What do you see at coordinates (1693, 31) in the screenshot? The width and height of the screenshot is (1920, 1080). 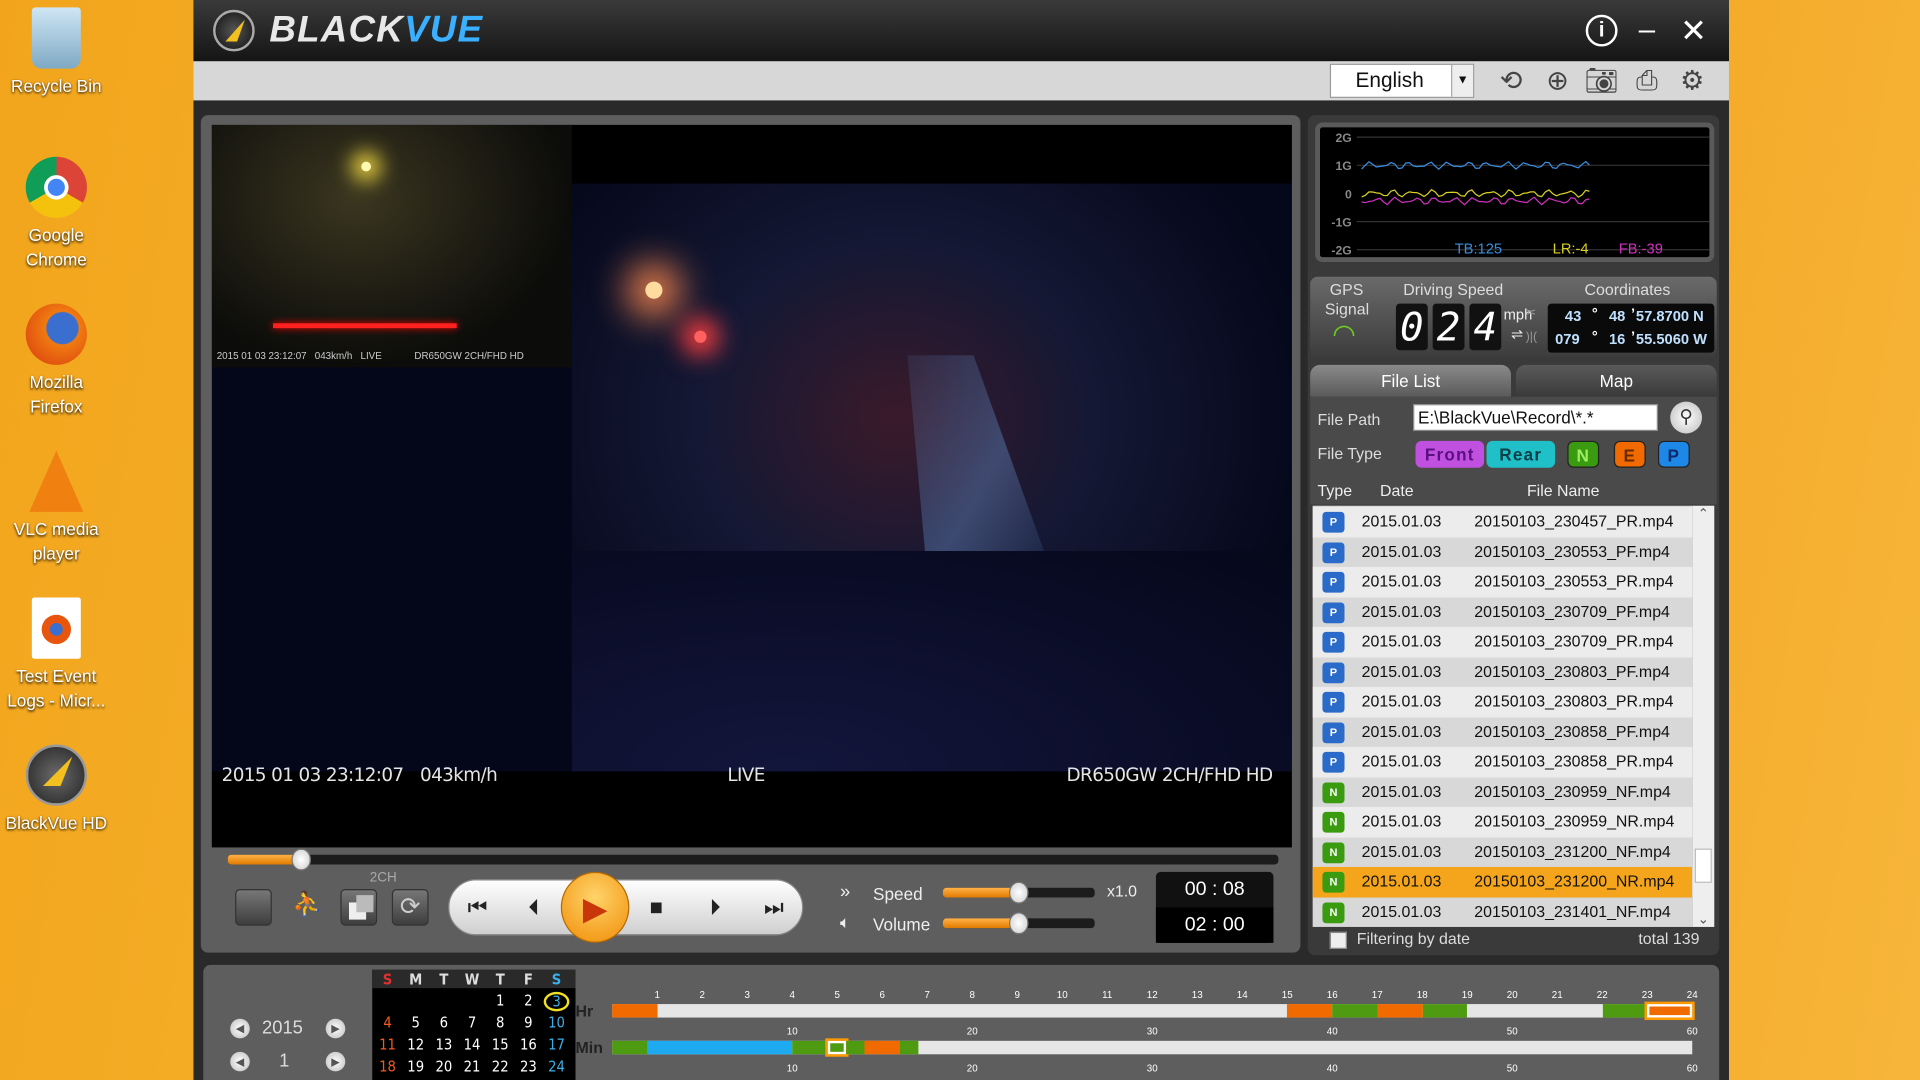 I see `close-icon: ✕` at bounding box center [1693, 31].